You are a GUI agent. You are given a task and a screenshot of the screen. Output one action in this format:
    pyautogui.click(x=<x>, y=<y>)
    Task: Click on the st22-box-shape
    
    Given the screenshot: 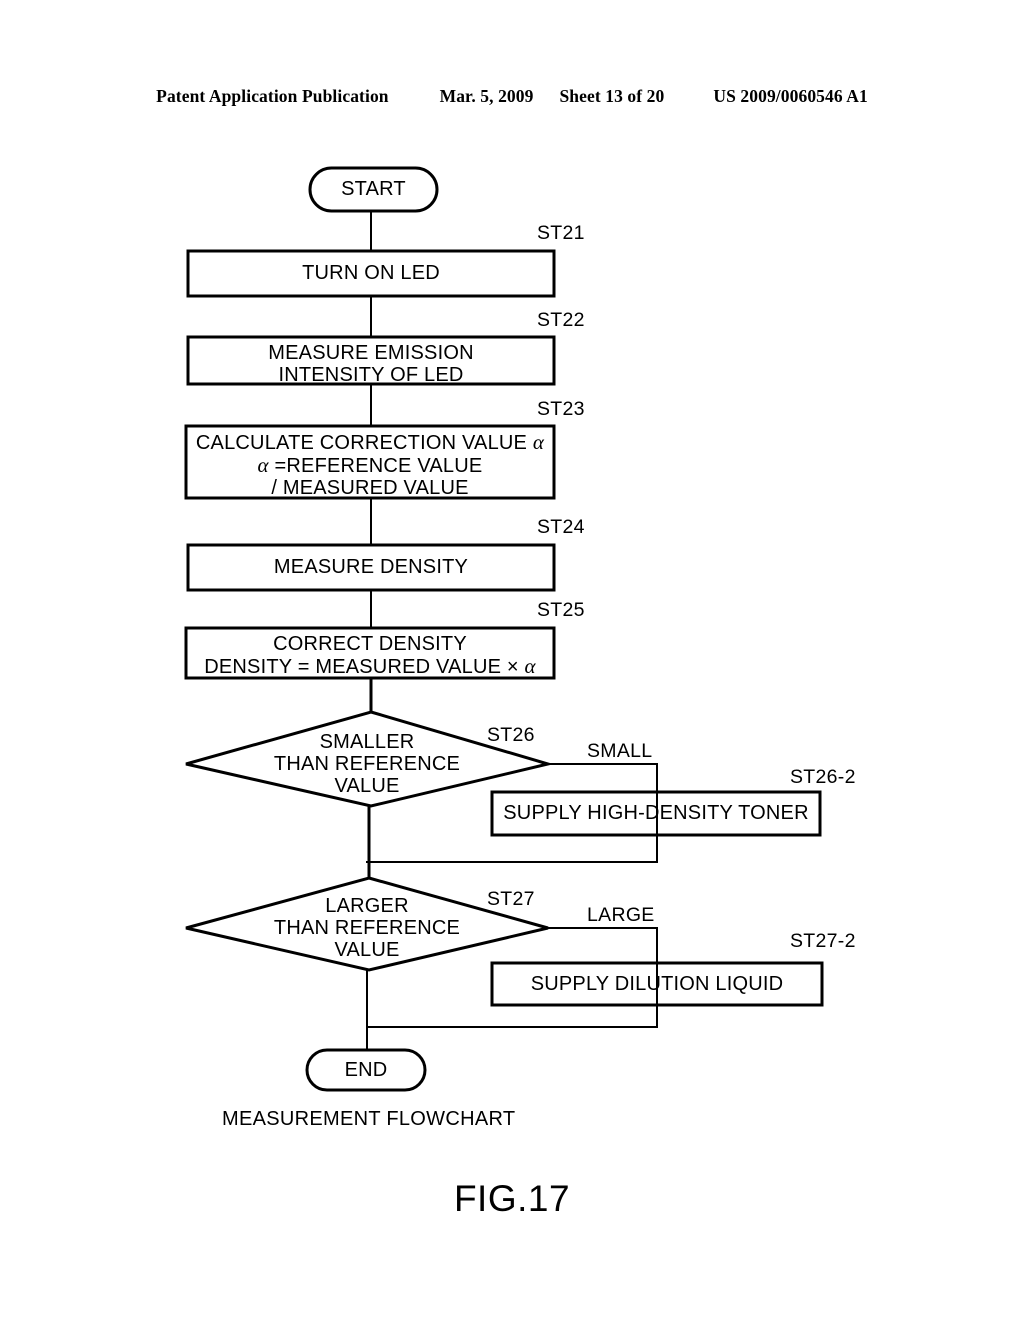 What is the action you would take?
    pyautogui.click(x=371, y=360)
    